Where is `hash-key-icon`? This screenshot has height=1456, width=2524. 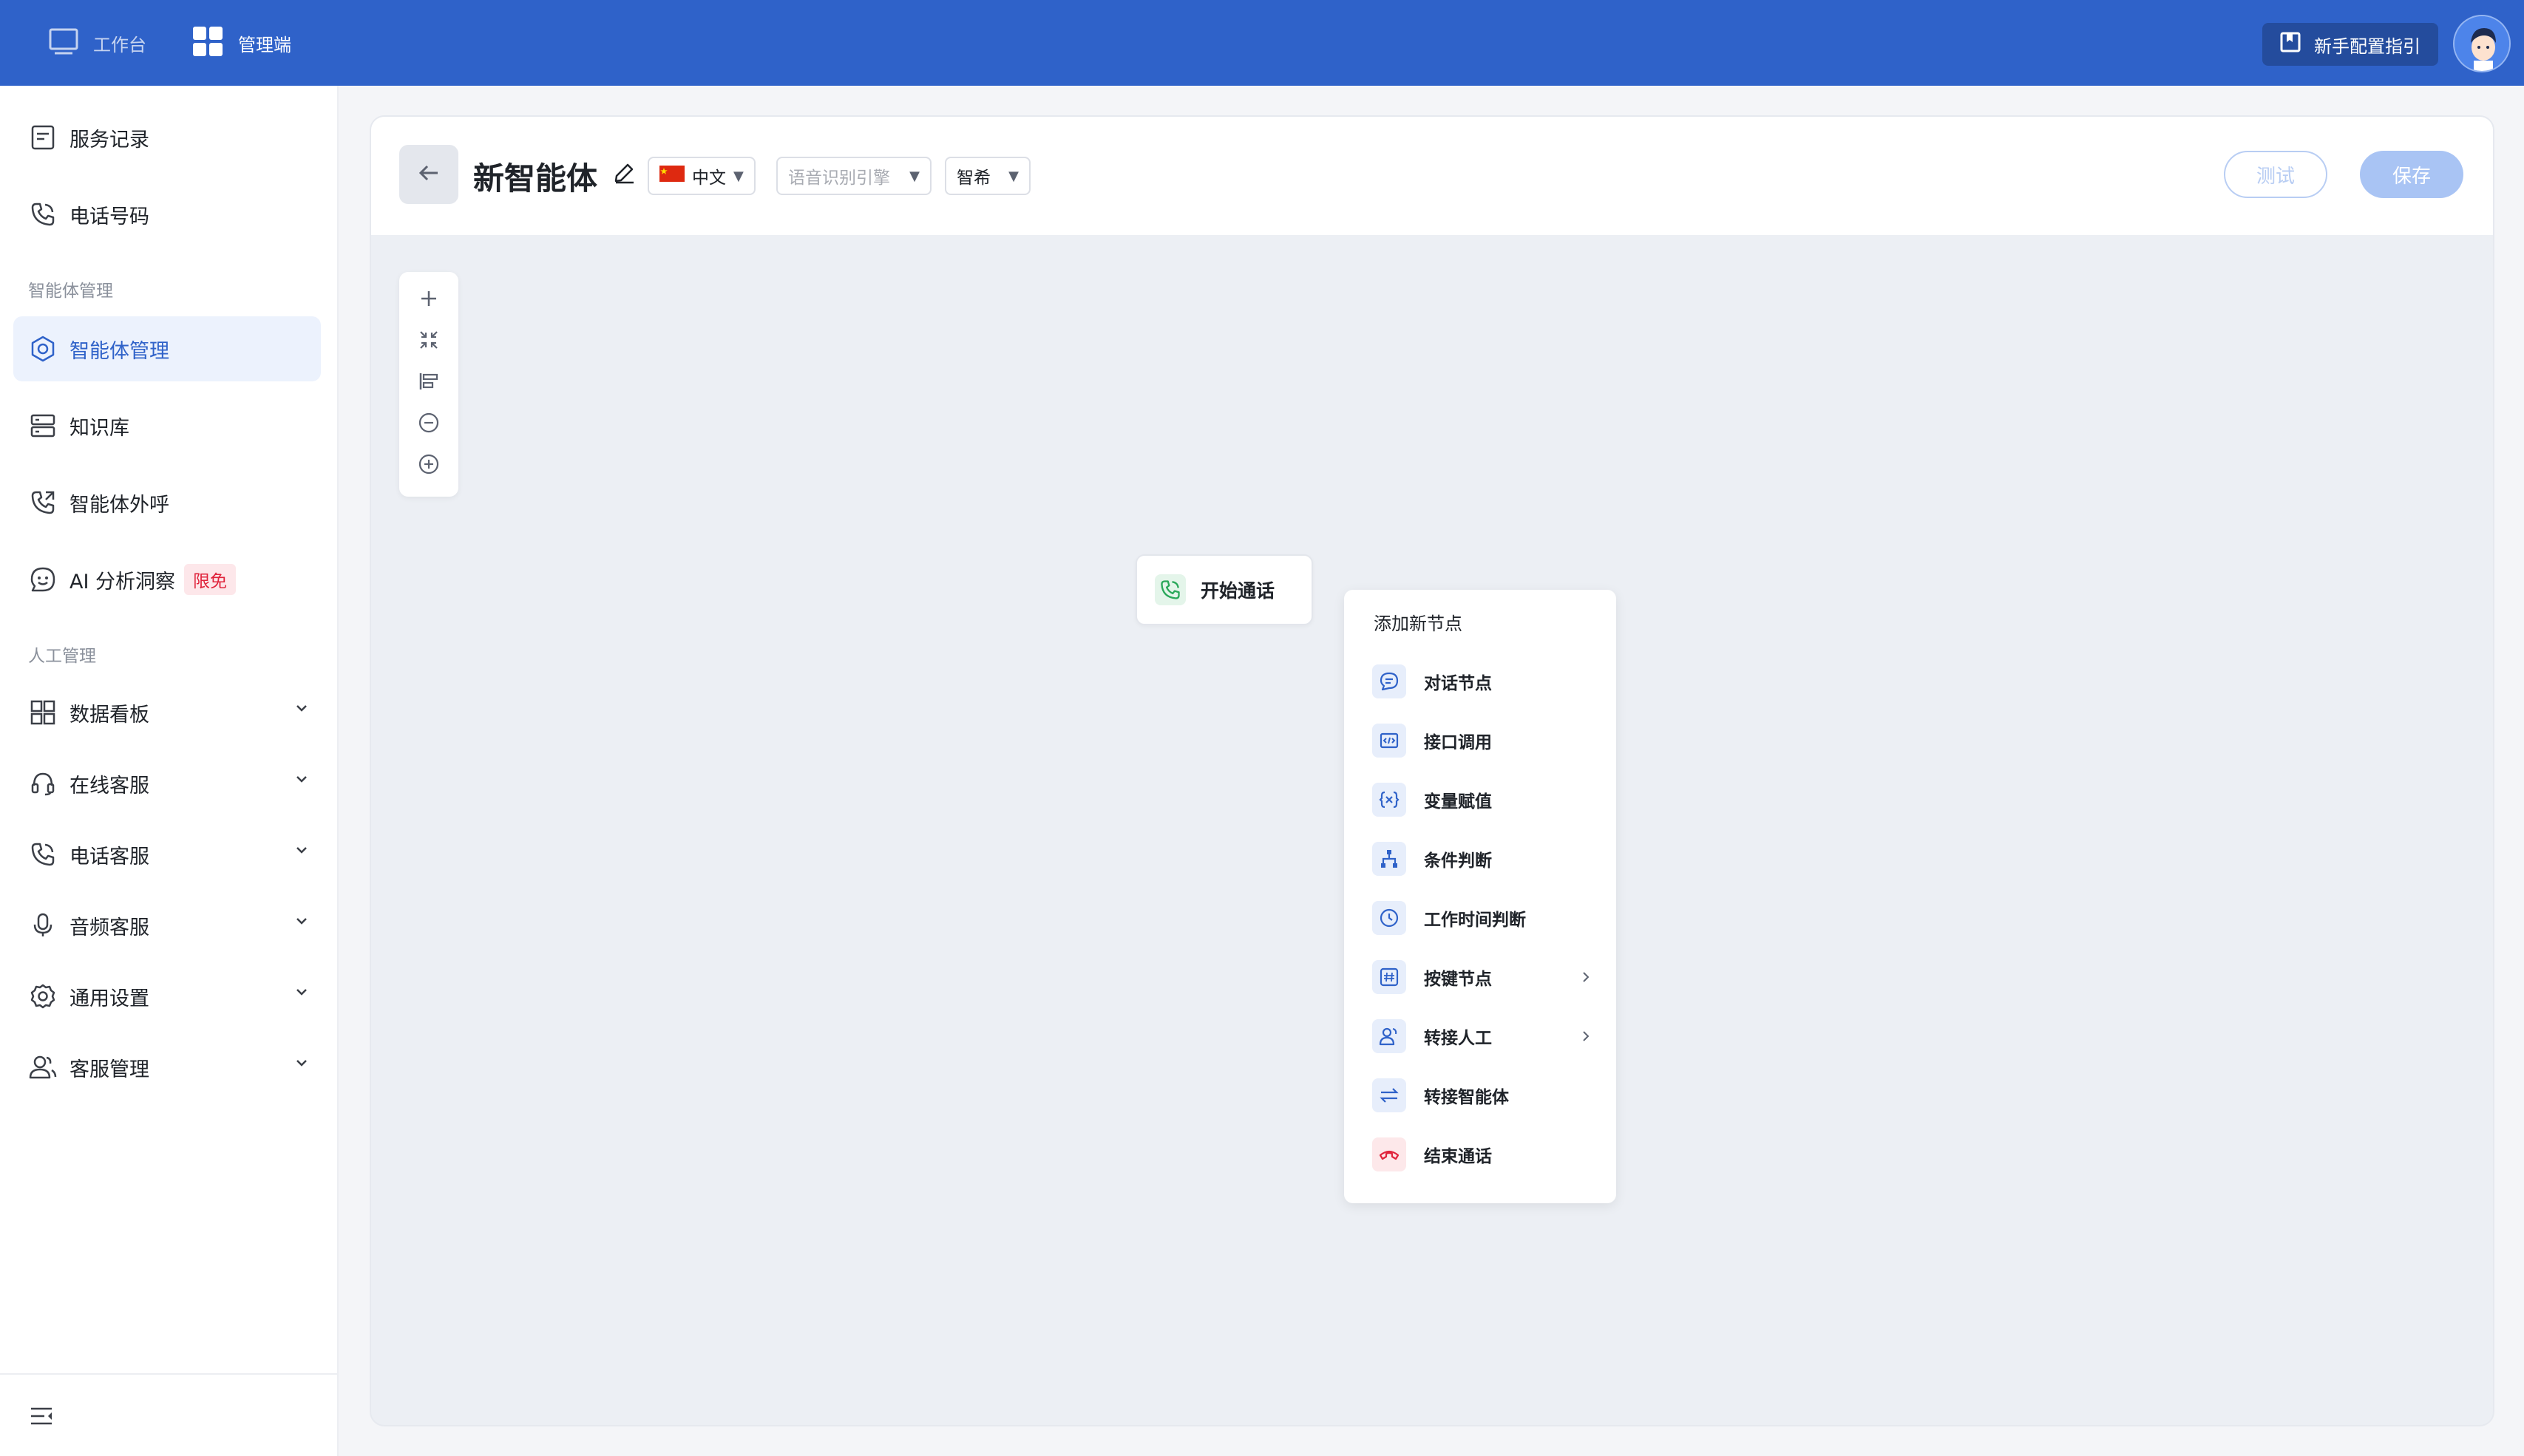
hash-key-icon is located at coordinates (1389, 977).